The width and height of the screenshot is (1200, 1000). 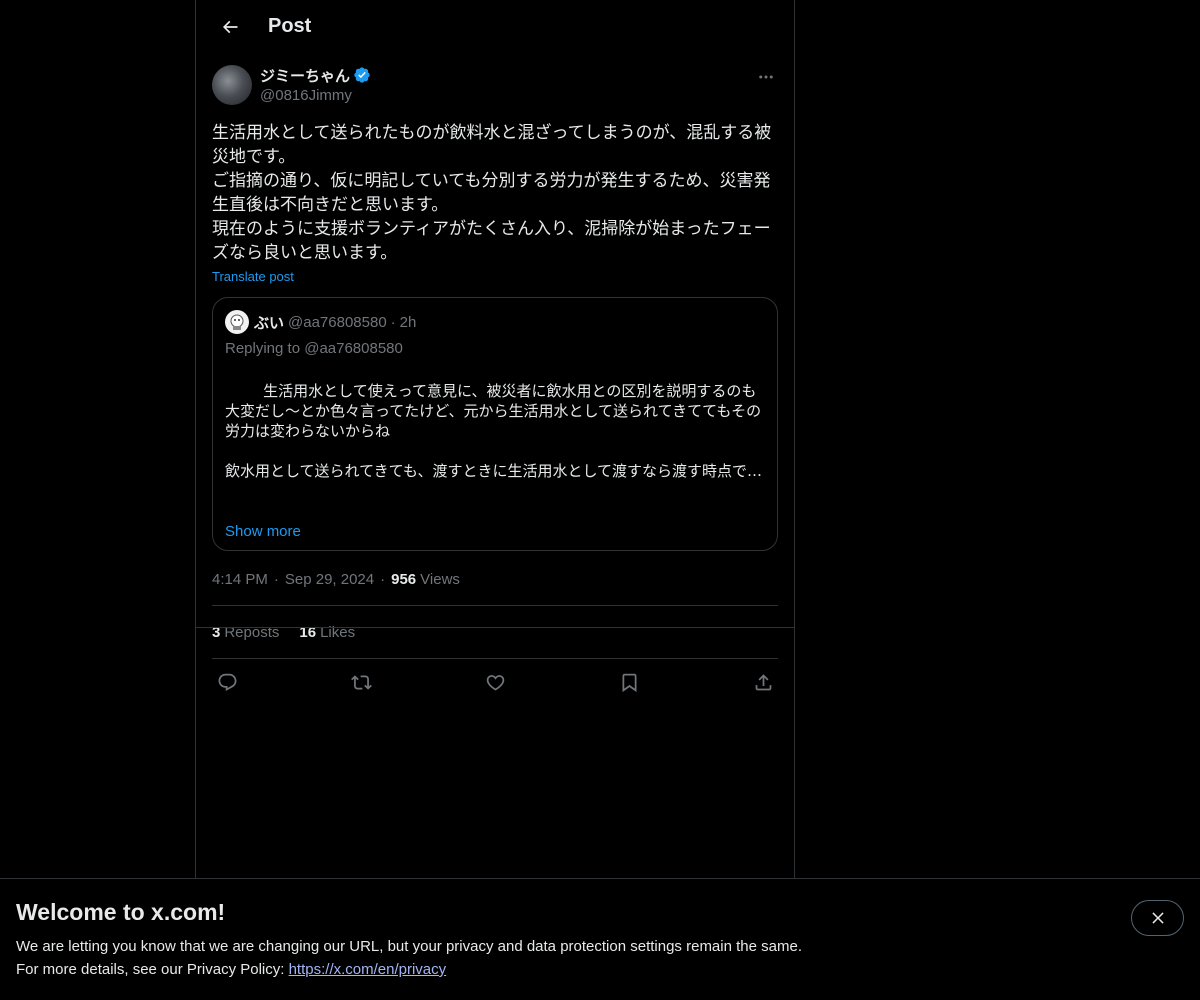 I want to click on character-avatar-icon, so click(x=237, y=322).